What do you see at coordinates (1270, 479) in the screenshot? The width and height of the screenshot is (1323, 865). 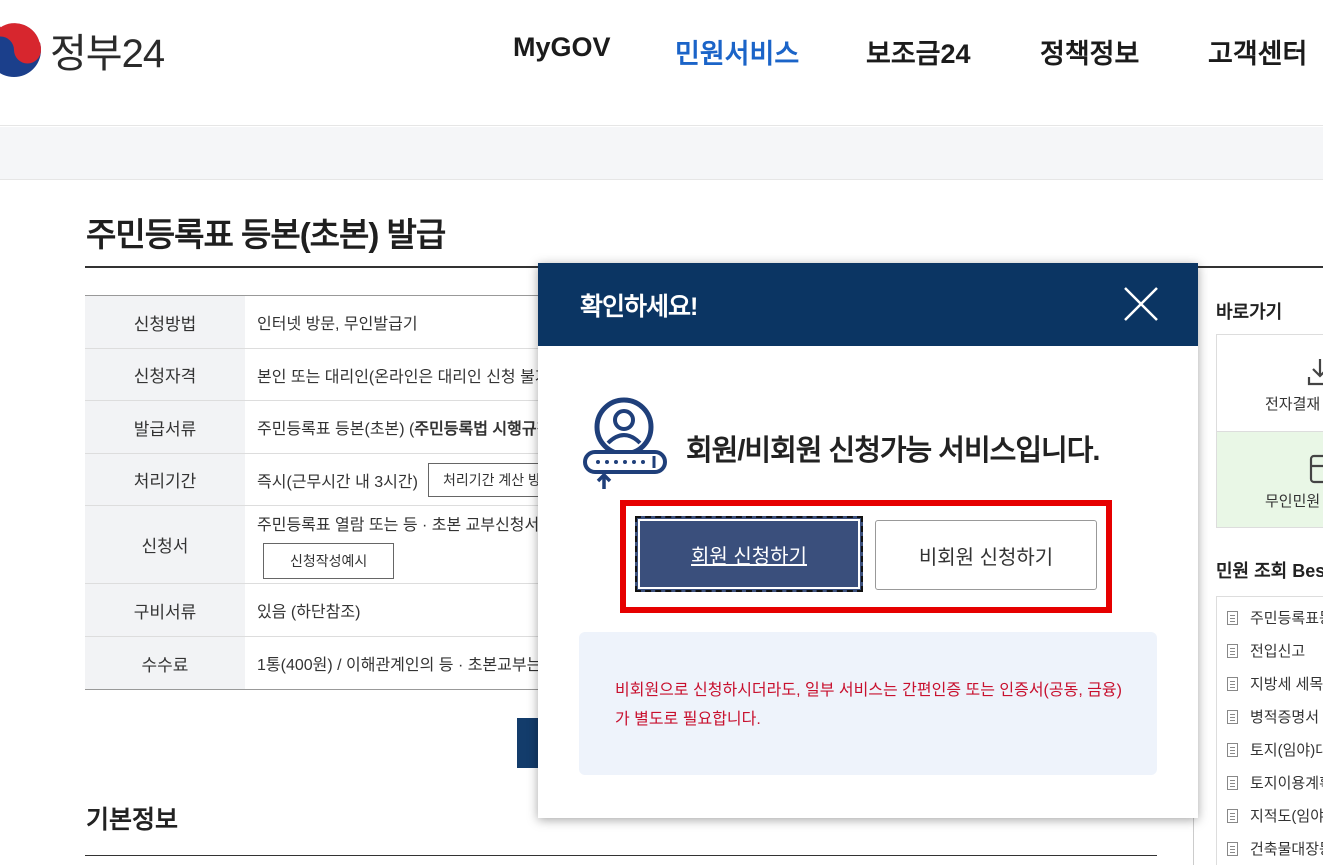 I see `shortcut-kiosk: 무인민원` at bounding box center [1270, 479].